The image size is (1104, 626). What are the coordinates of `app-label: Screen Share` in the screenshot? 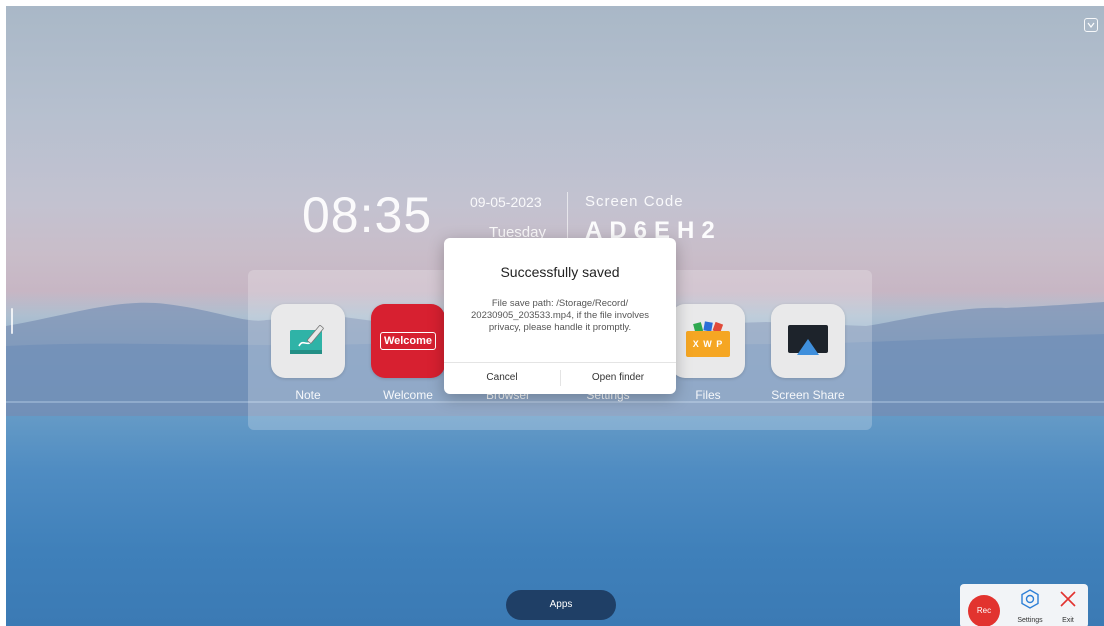 It's located at (808, 395).